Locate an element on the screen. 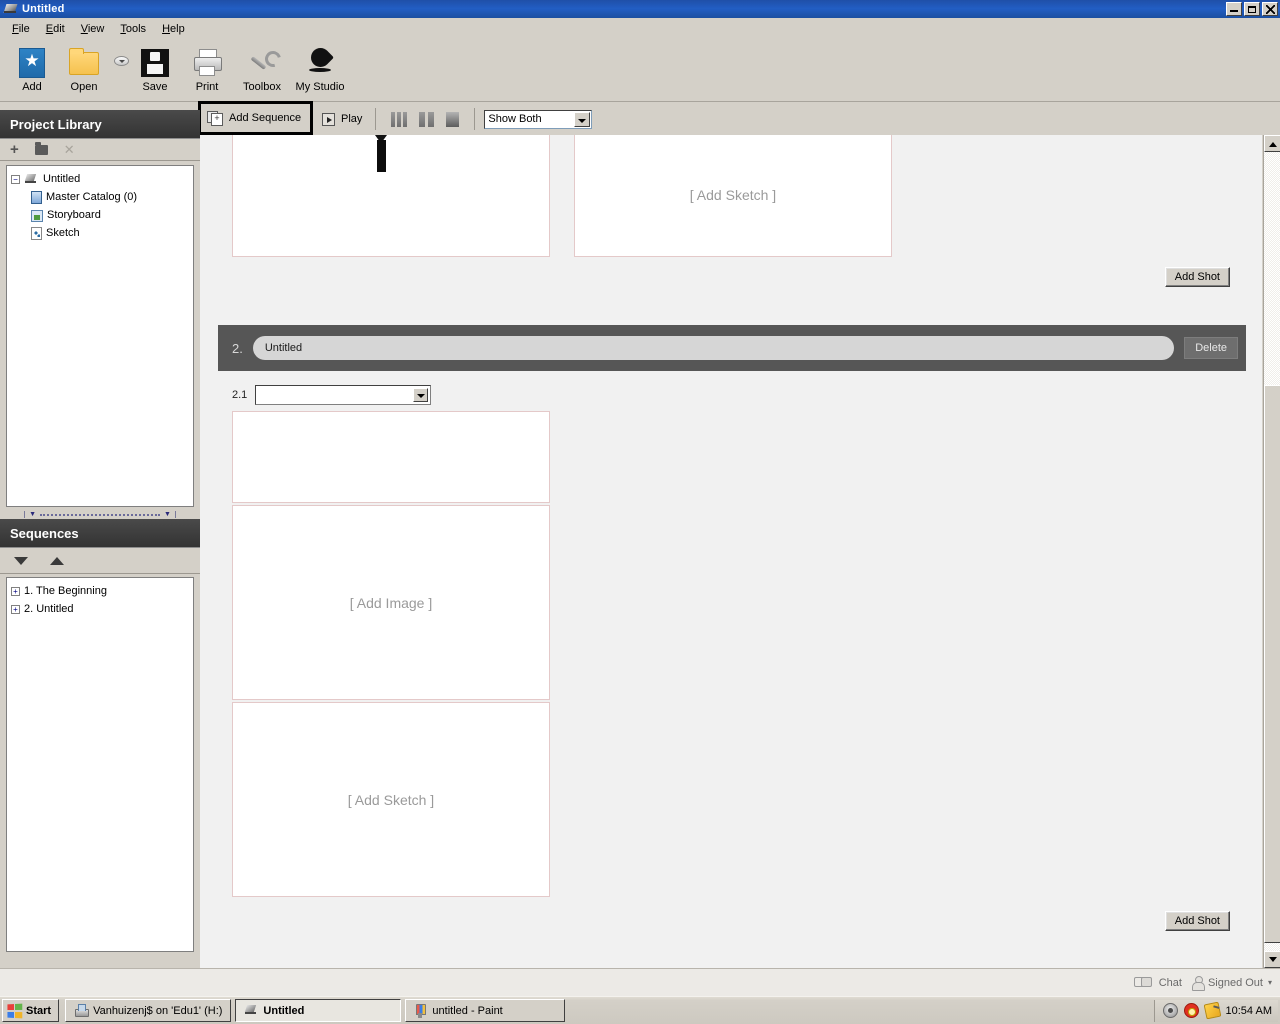 The width and height of the screenshot is (1280, 1024). taskbar-item-paint: untitled - Paint is located at coordinates (485, 1010).